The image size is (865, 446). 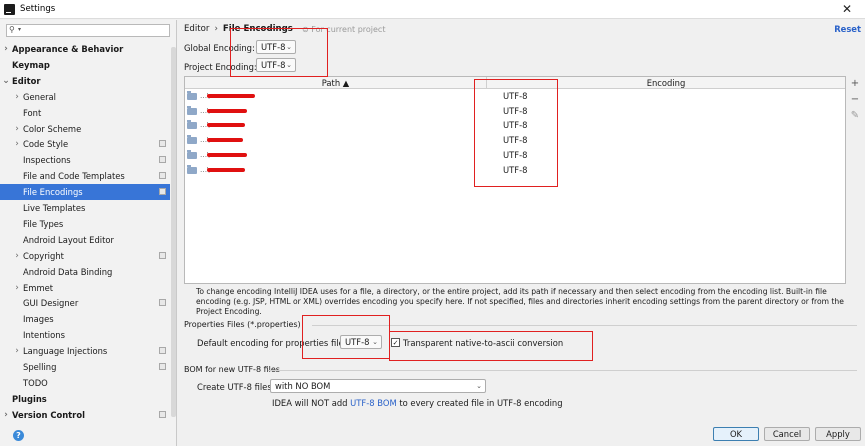 What do you see at coordinates (336, 83) in the screenshot?
I see `column-header-path: Path ▲` at bounding box center [336, 83].